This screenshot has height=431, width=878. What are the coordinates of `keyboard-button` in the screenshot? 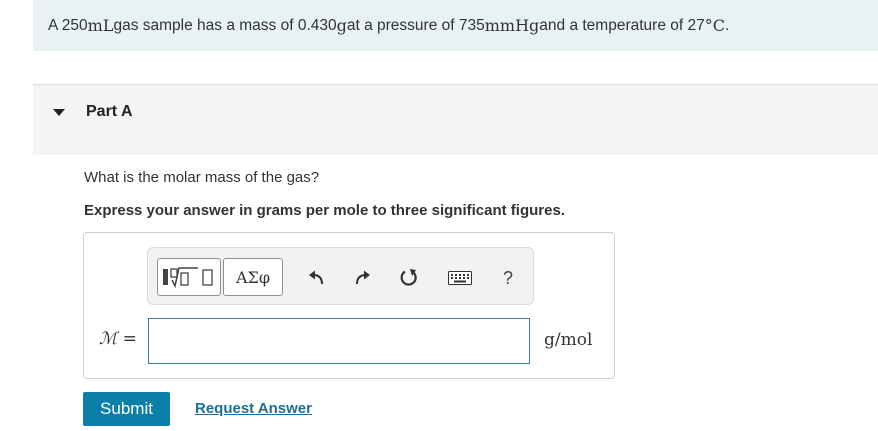 It's located at (460, 278).